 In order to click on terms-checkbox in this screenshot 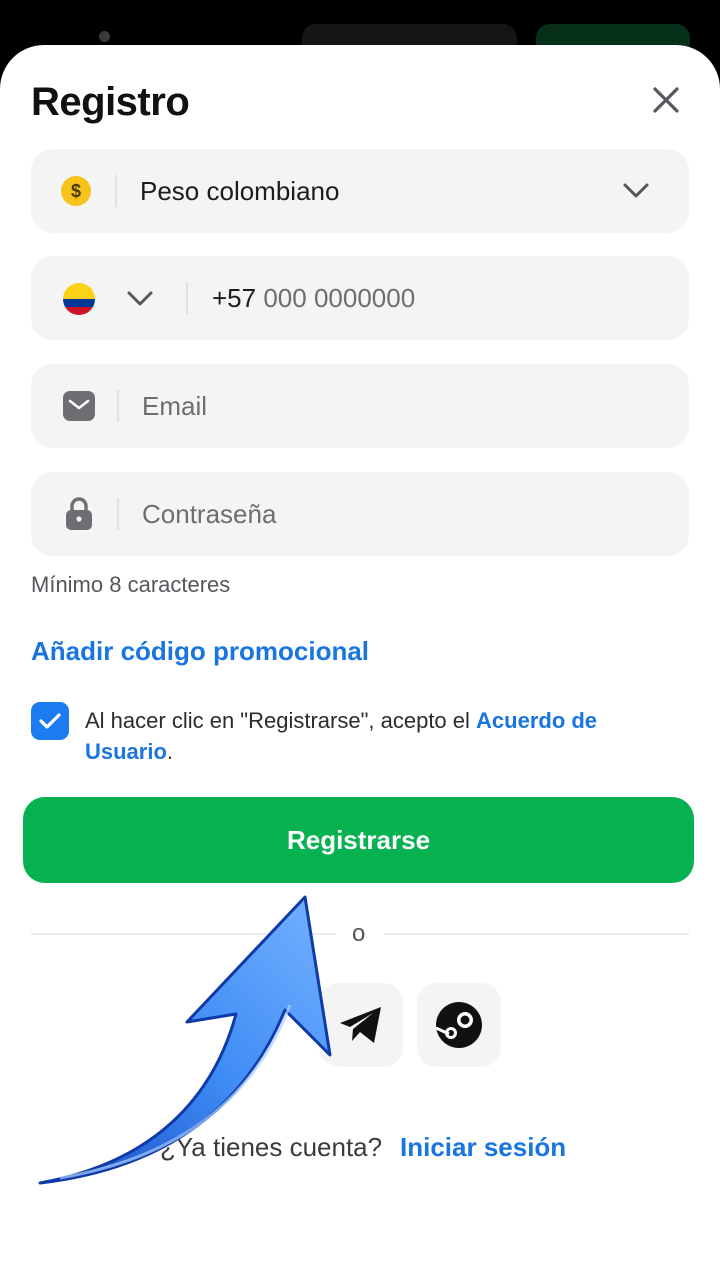, I will do `click(50, 721)`.